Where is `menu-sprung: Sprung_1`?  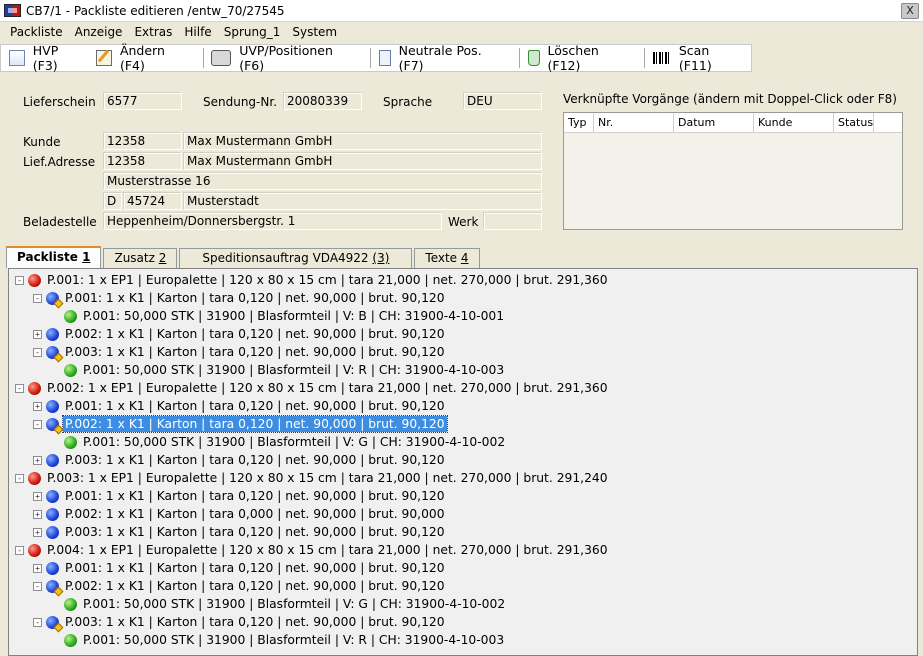 menu-sprung: Sprung_1 is located at coordinates (252, 32).